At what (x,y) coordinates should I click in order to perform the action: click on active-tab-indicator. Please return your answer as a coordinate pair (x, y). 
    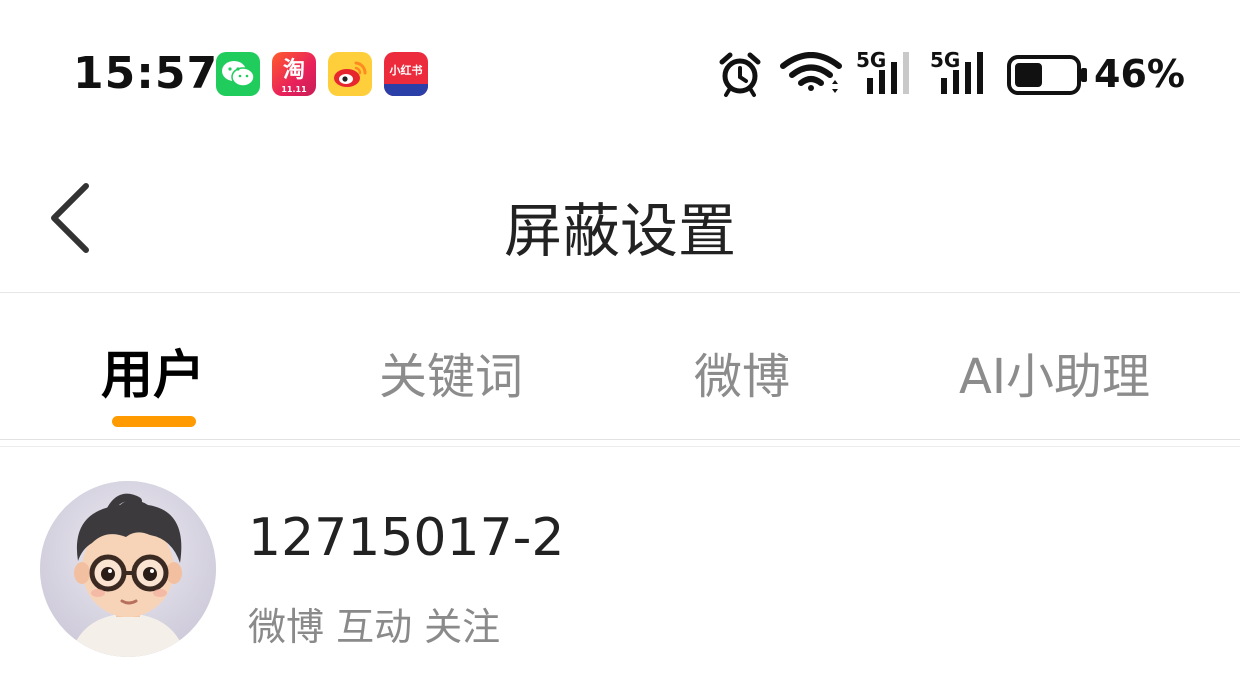
    Looking at the image, I should click on (154, 421).